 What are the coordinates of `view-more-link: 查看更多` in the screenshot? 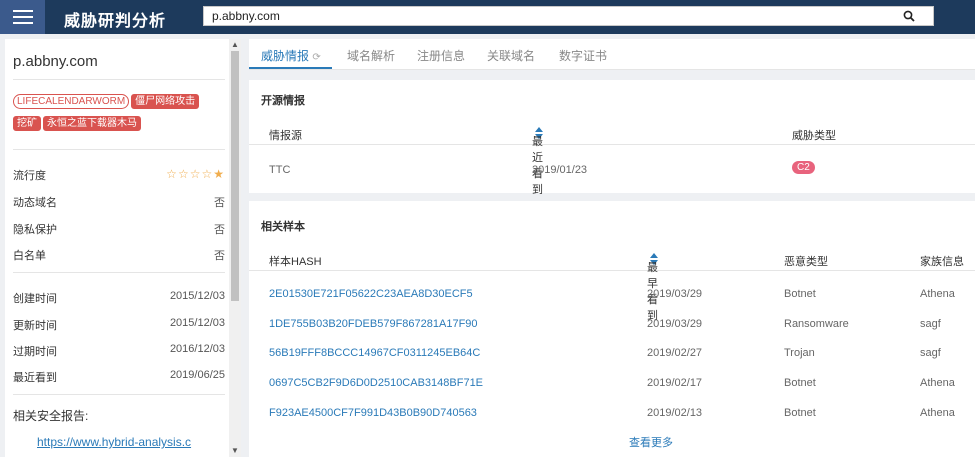 It's located at (651, 442).